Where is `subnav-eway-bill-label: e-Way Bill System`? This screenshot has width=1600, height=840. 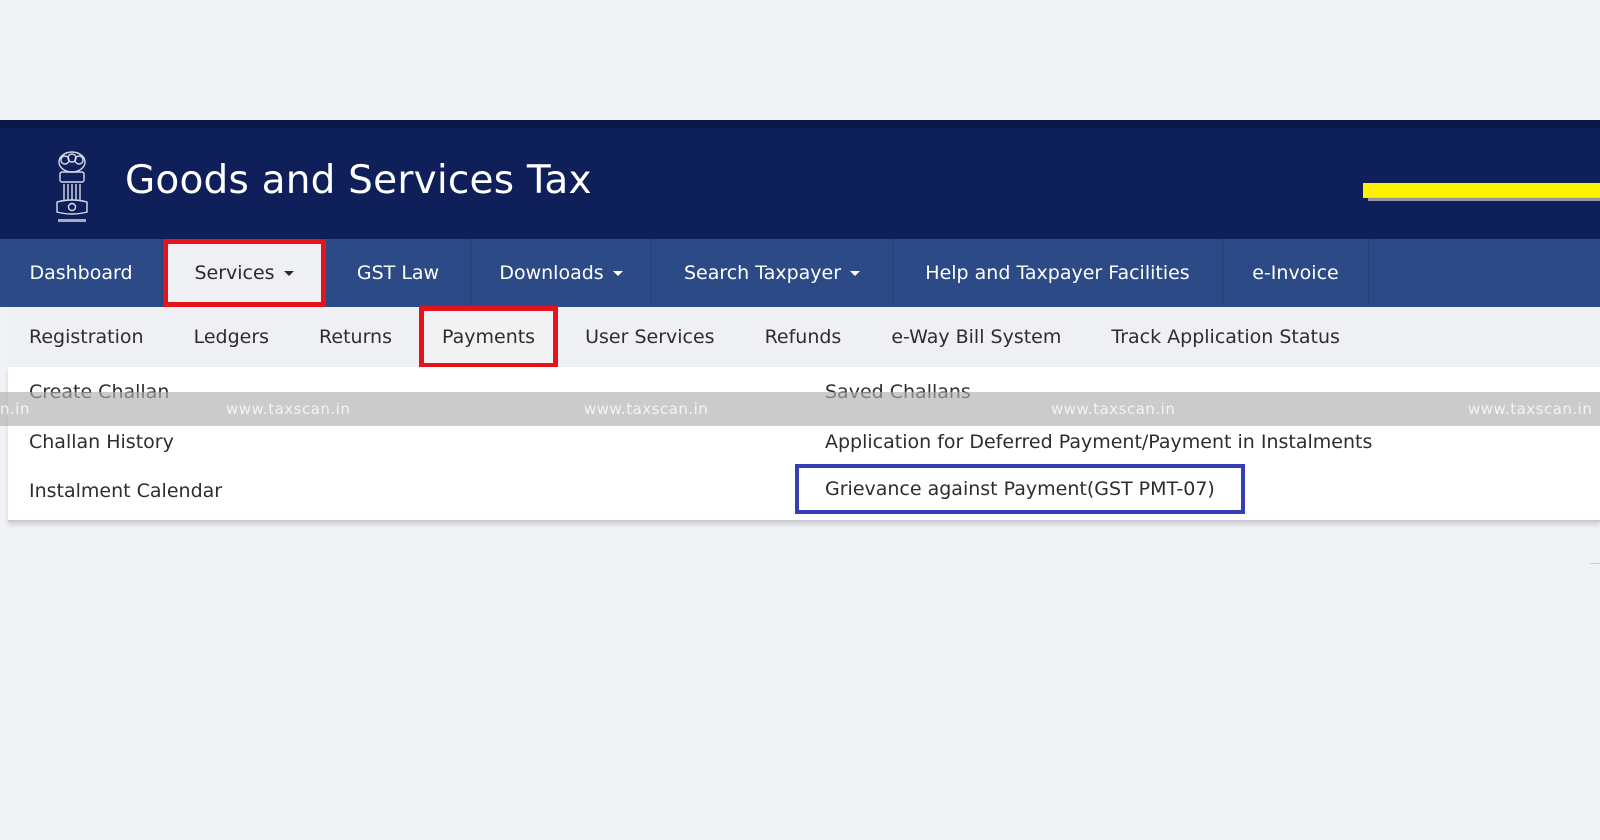
subnav-eway-bill-label: e-Way Bill System is located at coordinates (976, 337).